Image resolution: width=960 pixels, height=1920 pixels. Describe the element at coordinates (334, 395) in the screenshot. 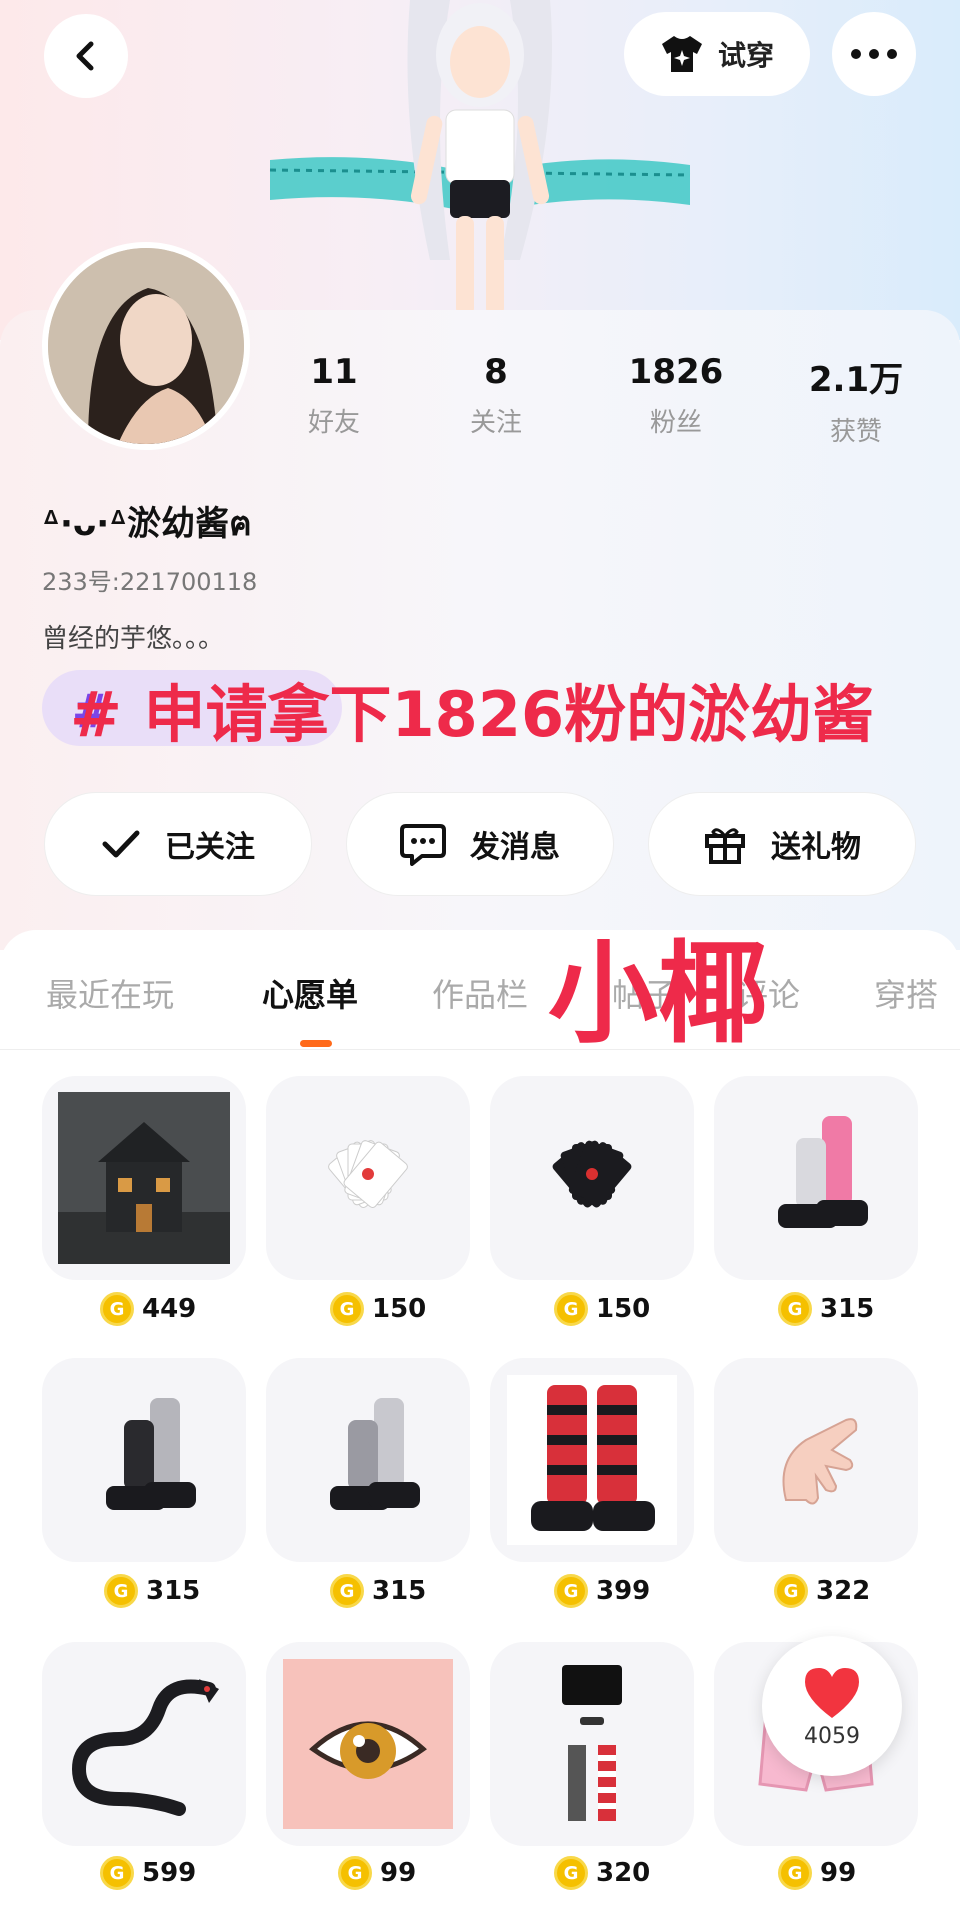

I see `stat-friends: 11 好友` at that location.